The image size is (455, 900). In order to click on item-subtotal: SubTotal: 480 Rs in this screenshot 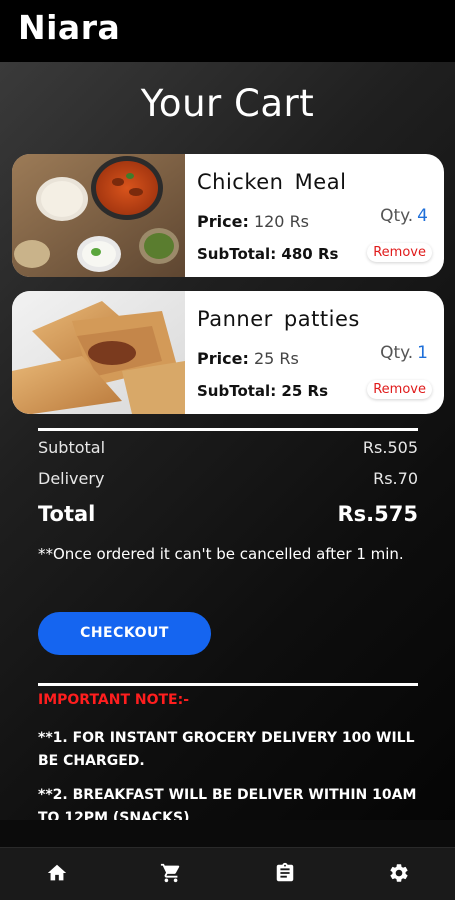, I will do `click(268, 254)`.